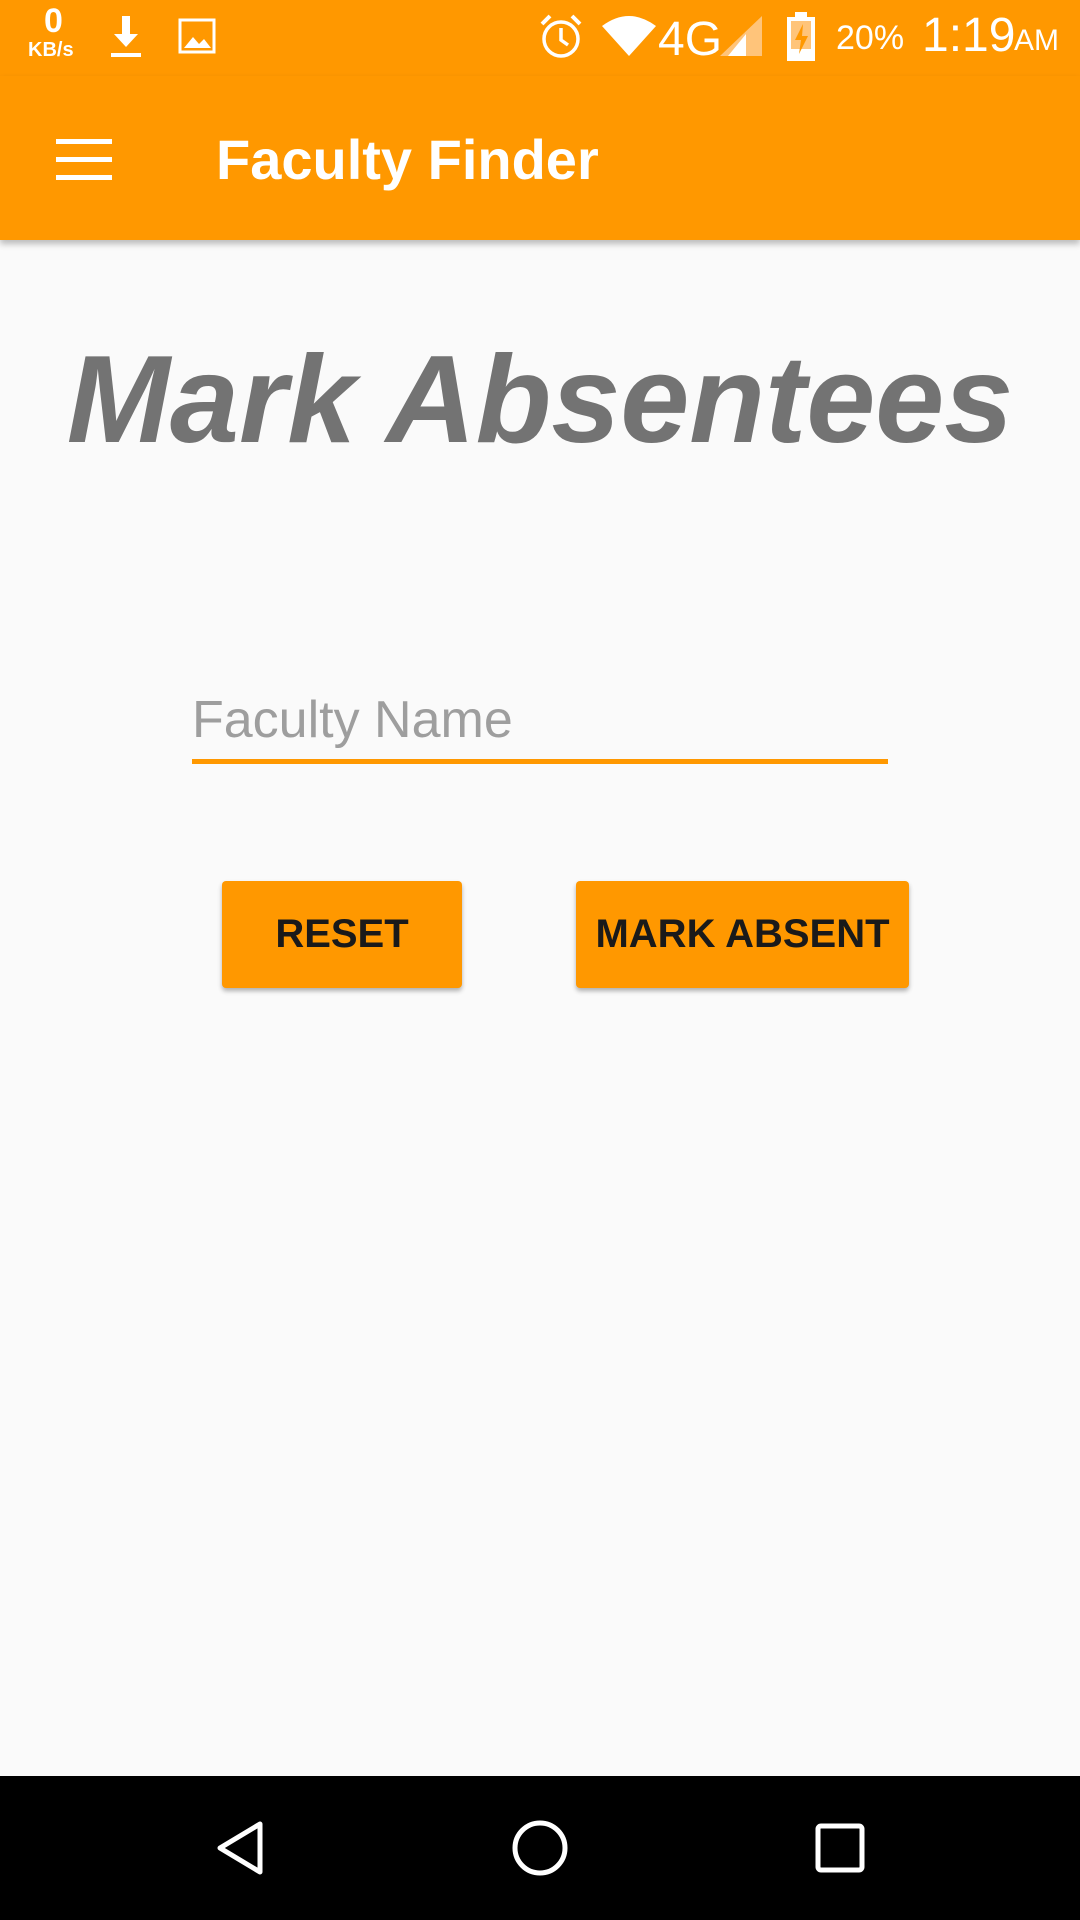  Describe the element at coordinates (740, 38) in the screenshot. I see `signal-icon` at that location.